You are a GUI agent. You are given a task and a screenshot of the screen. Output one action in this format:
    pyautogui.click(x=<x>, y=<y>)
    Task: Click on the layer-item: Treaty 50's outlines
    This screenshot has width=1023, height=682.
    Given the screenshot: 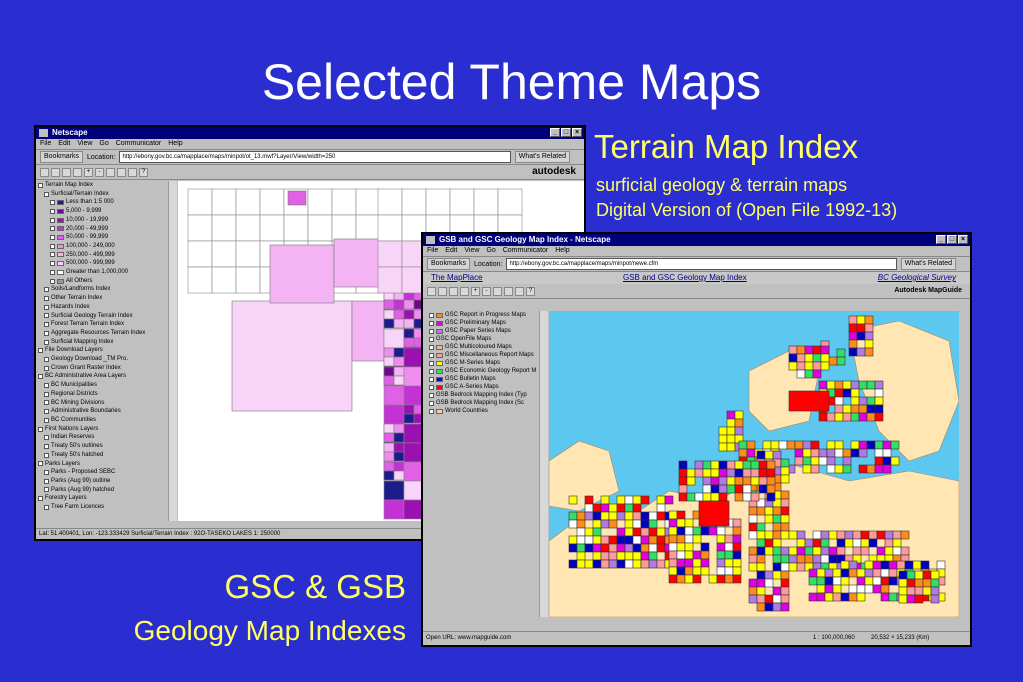 What is the action you would take?
    pyautogui.click(x=102, y=446)
    